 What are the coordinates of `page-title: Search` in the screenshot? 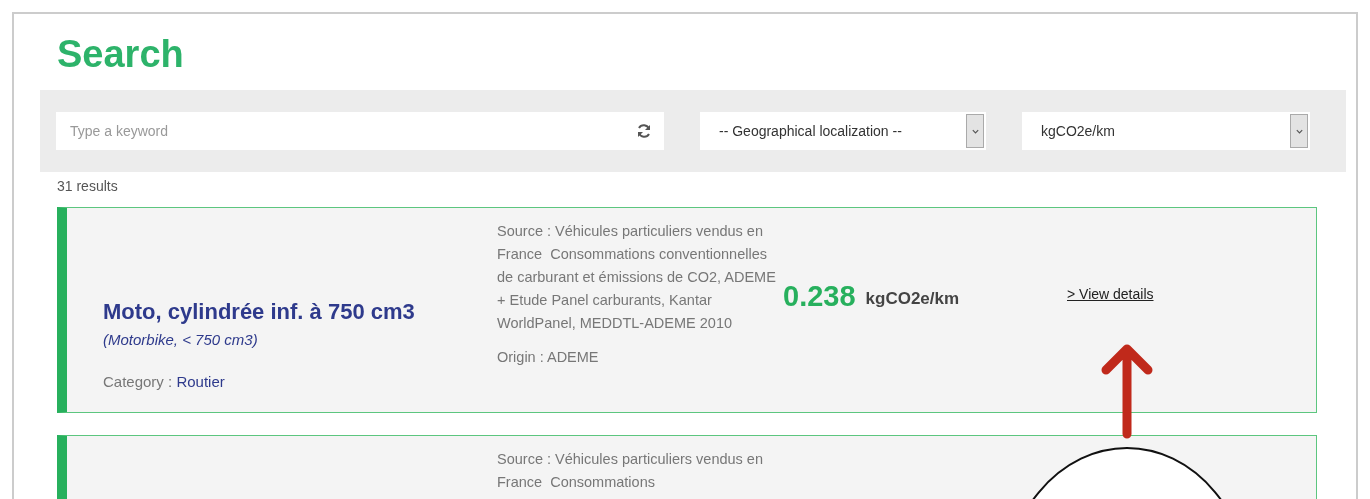 It's located at (121, 54).